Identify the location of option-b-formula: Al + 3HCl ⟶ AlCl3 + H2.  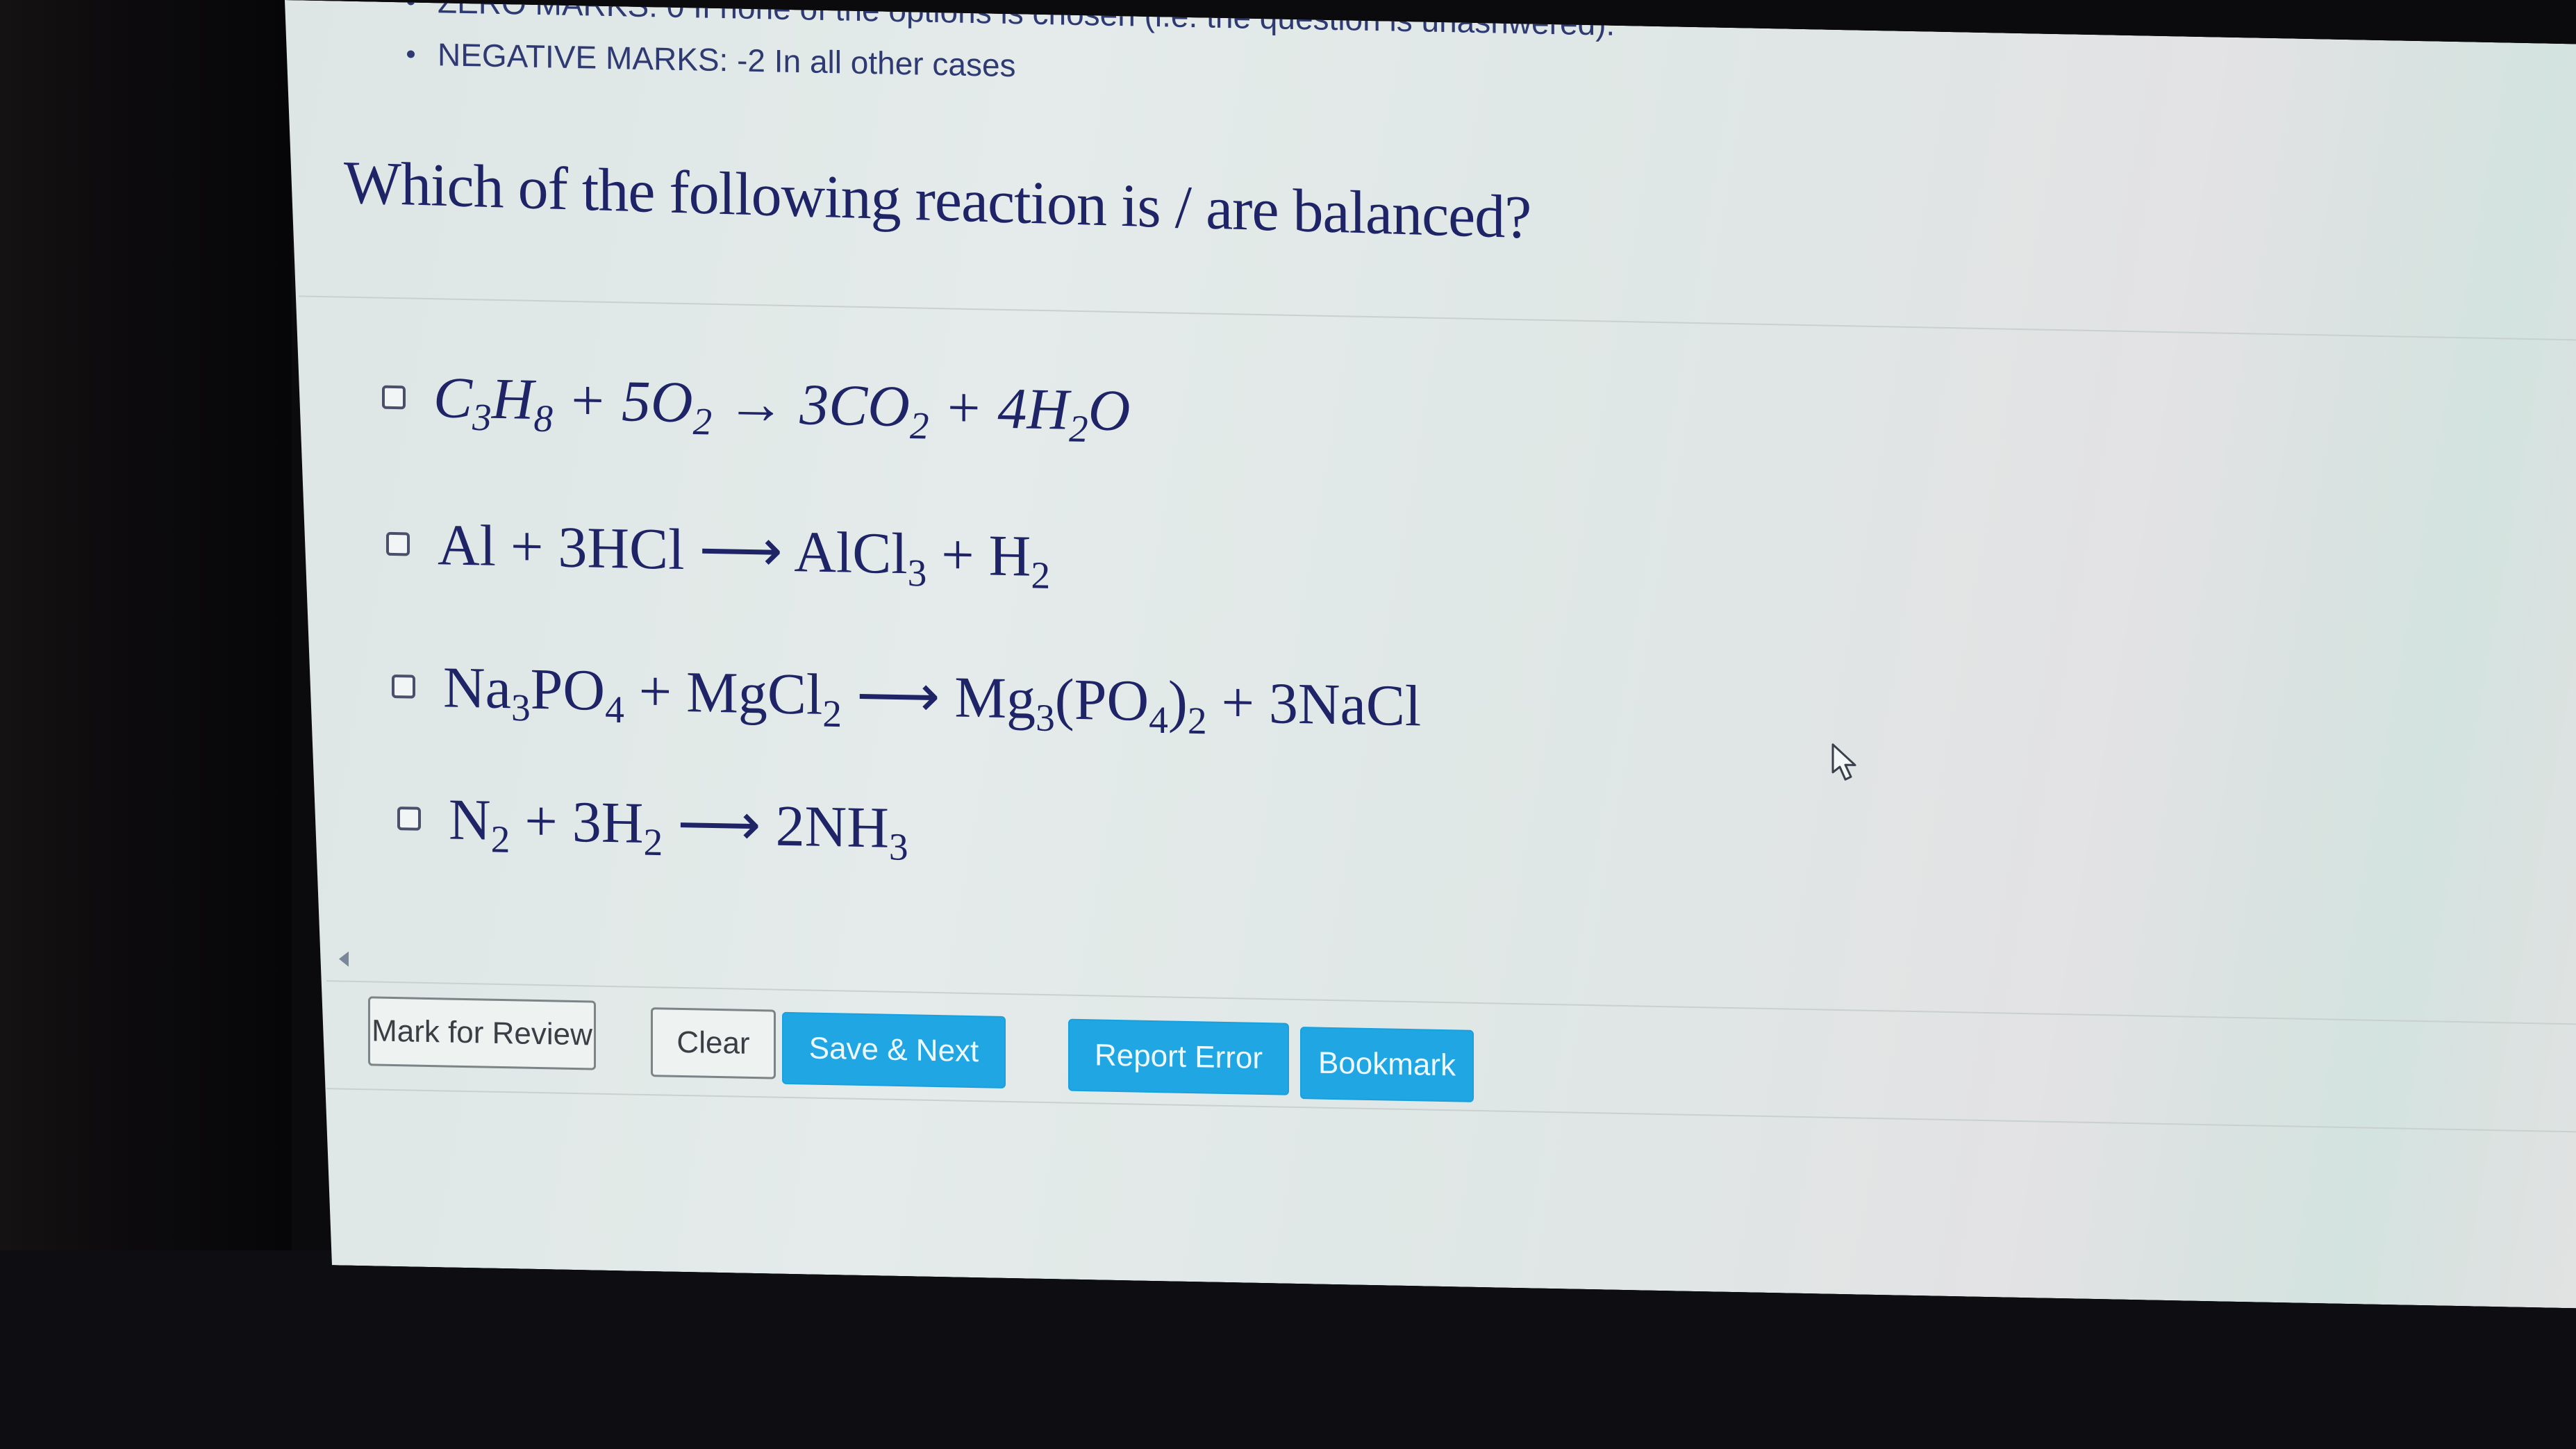
(744, 550).